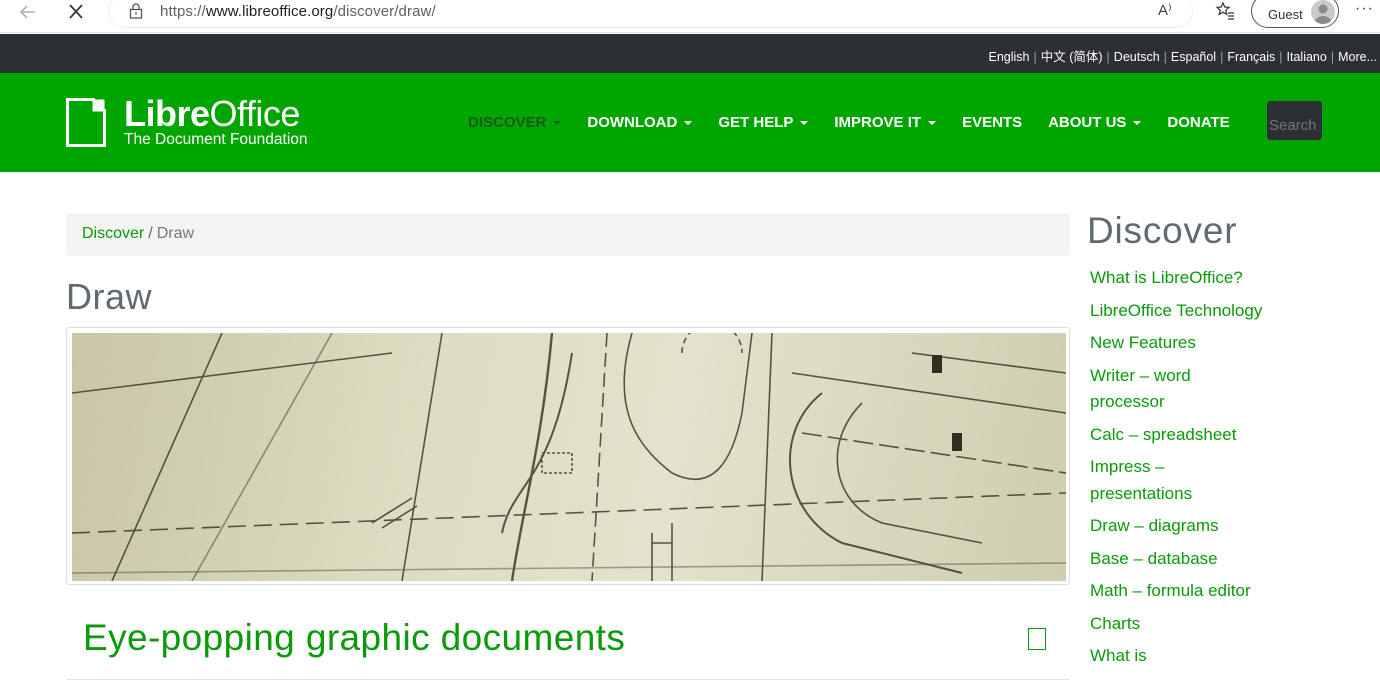 This screenshot has width=1380, height=691. What do you see at coordinates (113, 233) in the screenshot?
I see `breadcrumb-link-discover: Discover` at bounding box center [113, 233].